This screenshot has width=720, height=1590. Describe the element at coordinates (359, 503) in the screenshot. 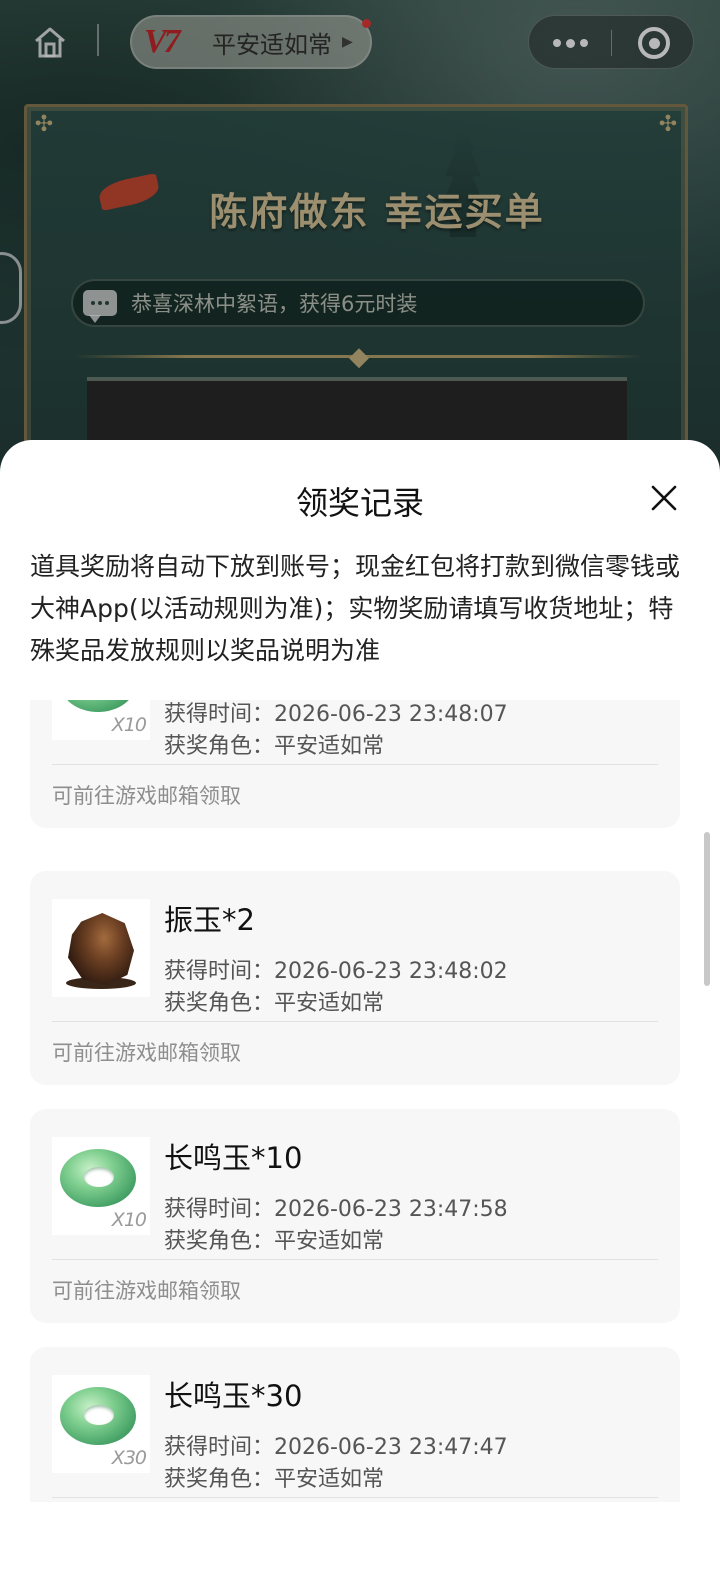

I see `sheet-title: 领奖记录` at that location.